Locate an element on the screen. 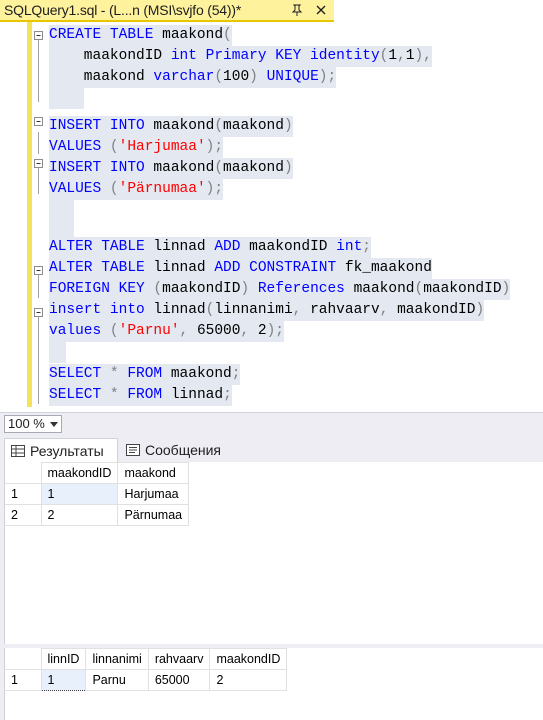  column-header: linnID is located at coordinates (63, 659).